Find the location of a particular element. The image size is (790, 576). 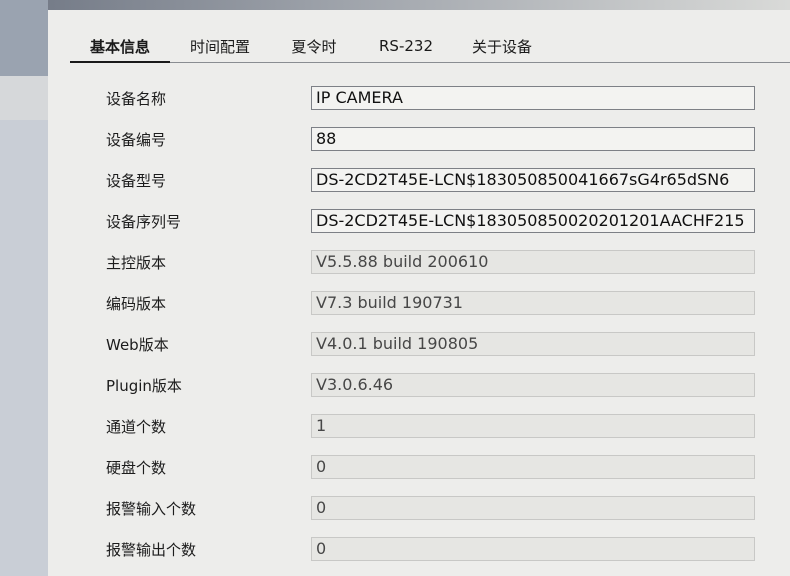

alarm-output-count-field: 0 is located at coordinates (533, 549).